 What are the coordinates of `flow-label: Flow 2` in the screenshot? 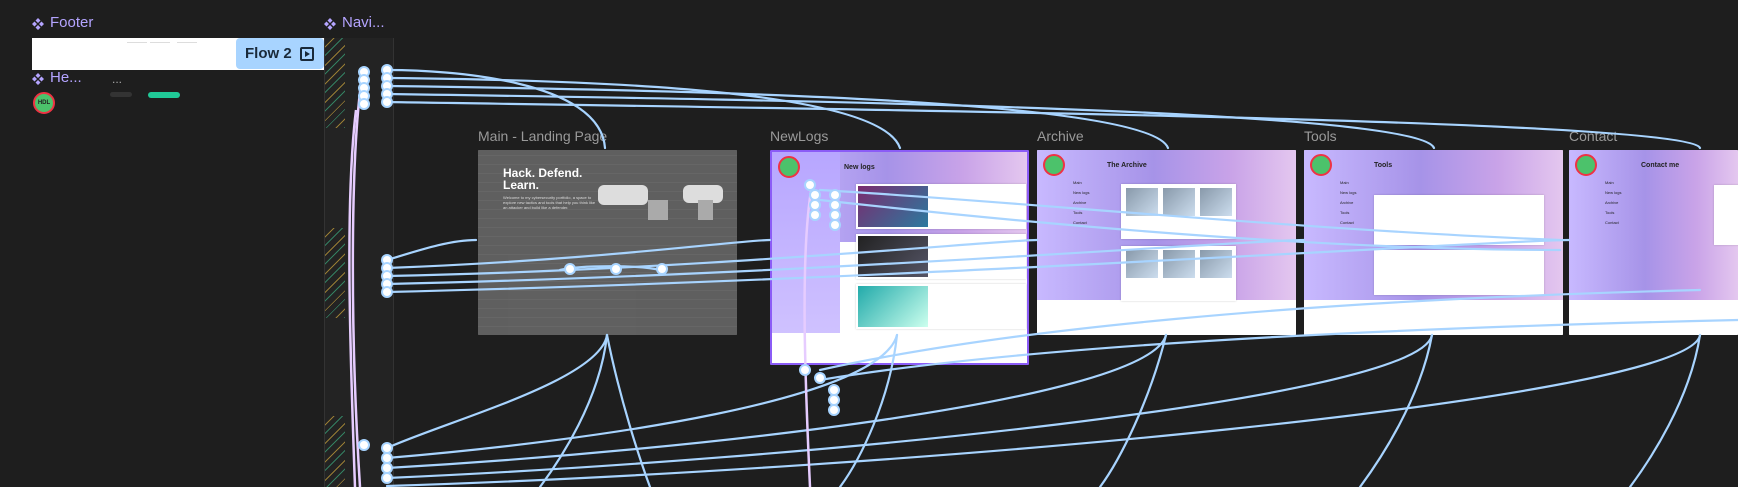 It's located at (268, 53).